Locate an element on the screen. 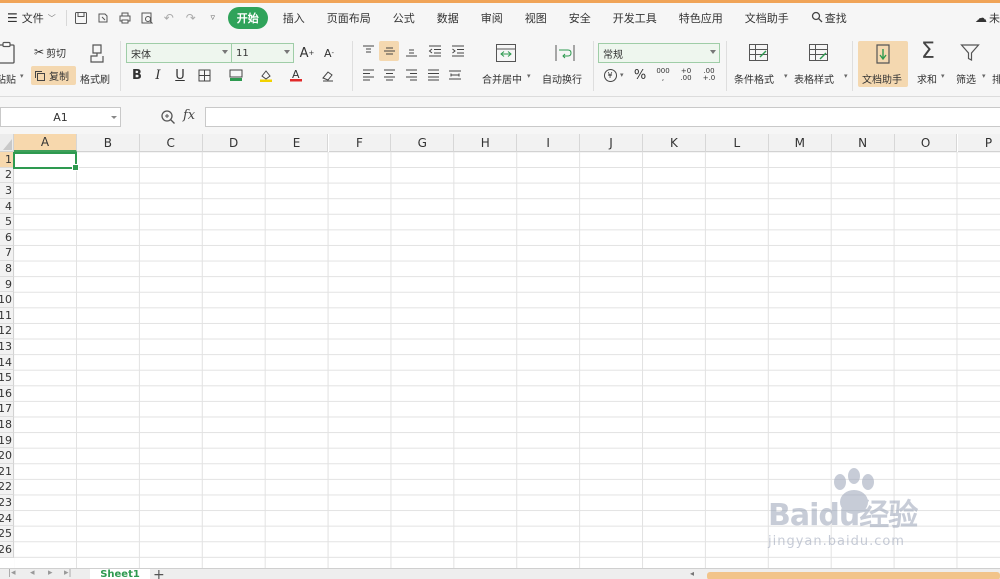  currency-dropdown-icon: ▾ is located at coordinates (622, 75).